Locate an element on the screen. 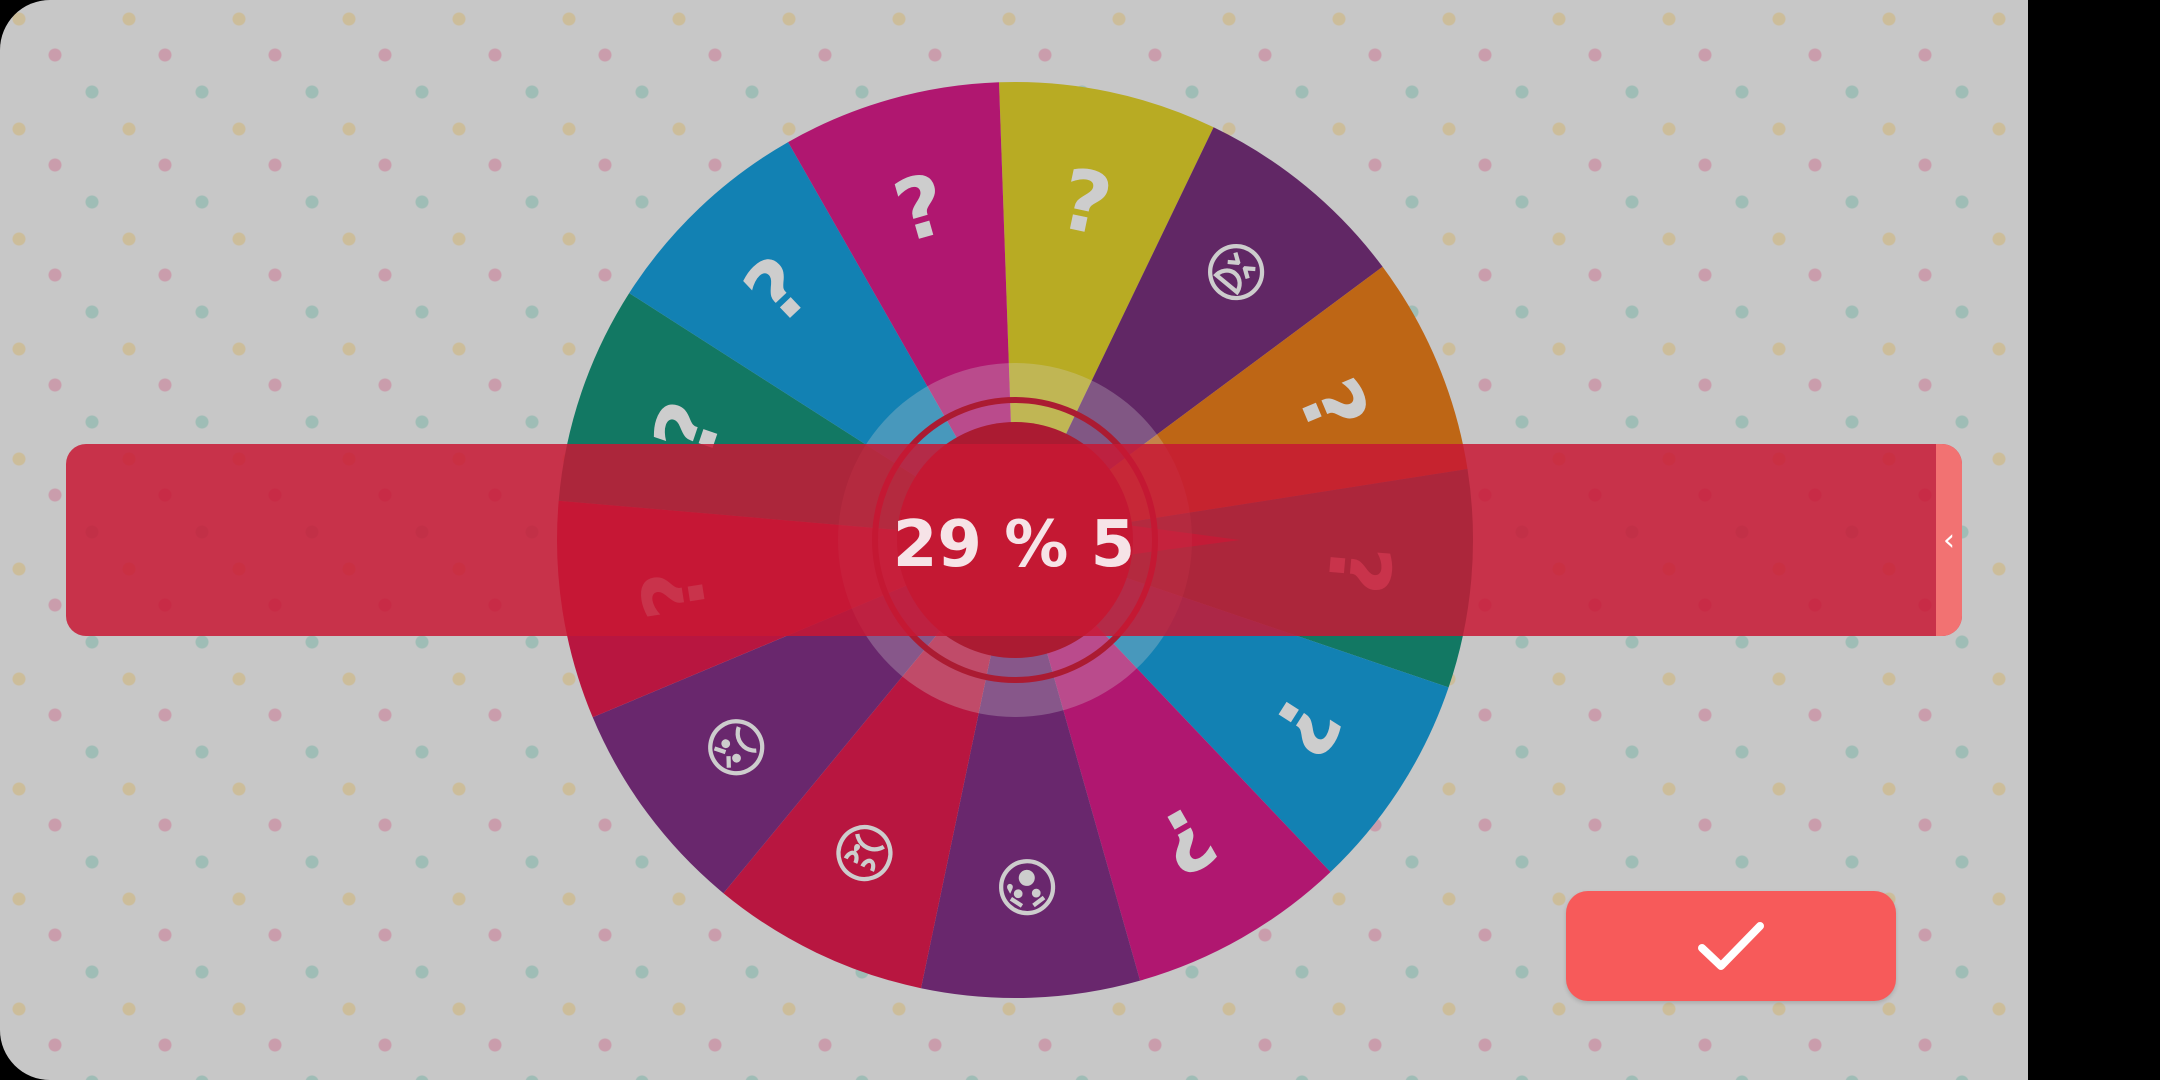  banner-collapse-tab: ‹ is located at coordinates (1949, 540).